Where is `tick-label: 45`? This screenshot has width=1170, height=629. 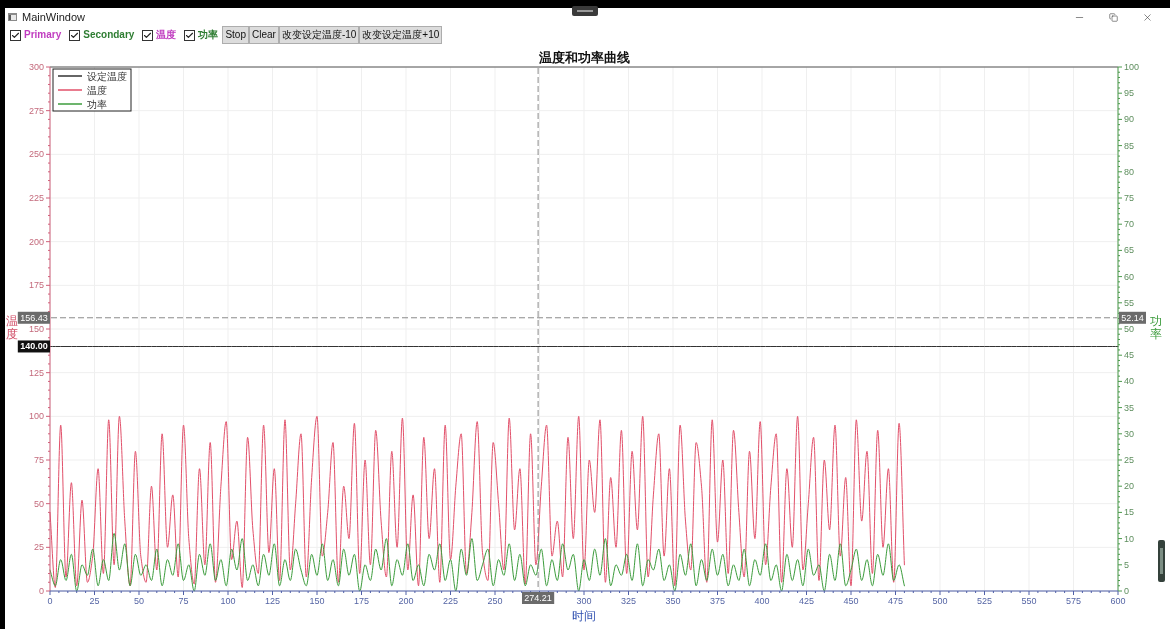 tick-label: 45 is located at coordinates (1129, 355).